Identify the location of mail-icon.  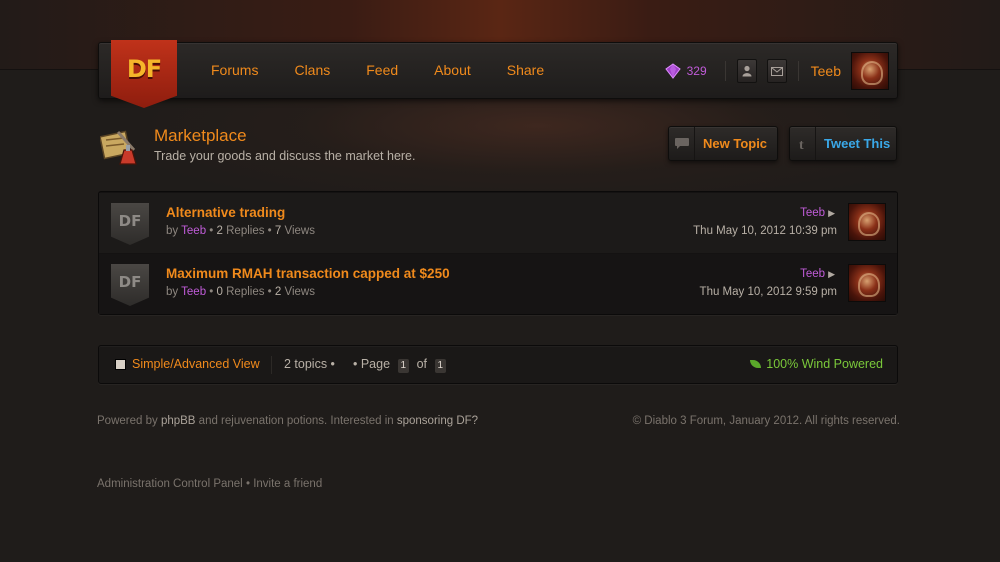
(776, 71).